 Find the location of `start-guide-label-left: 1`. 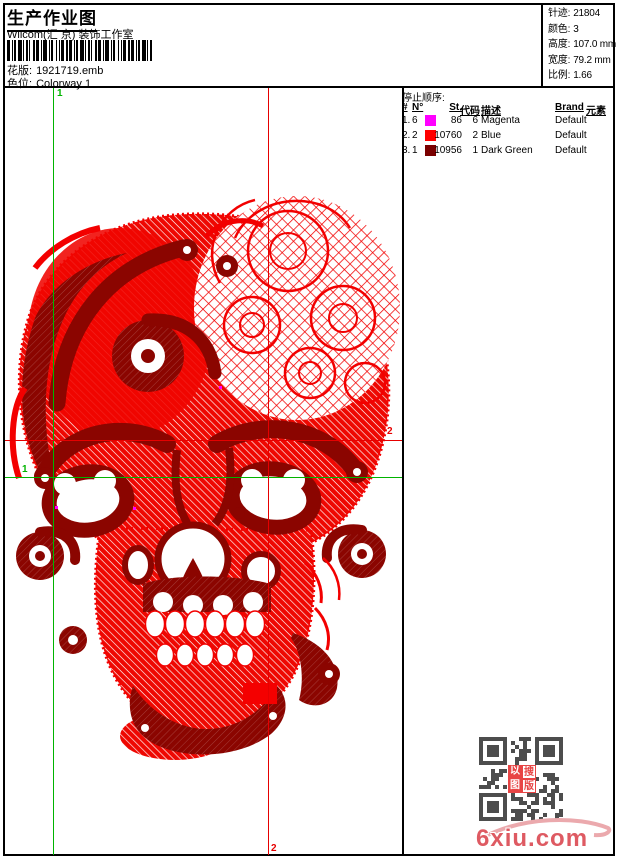

start-guide-label-left: 1 is located at coordinates (25, 469).